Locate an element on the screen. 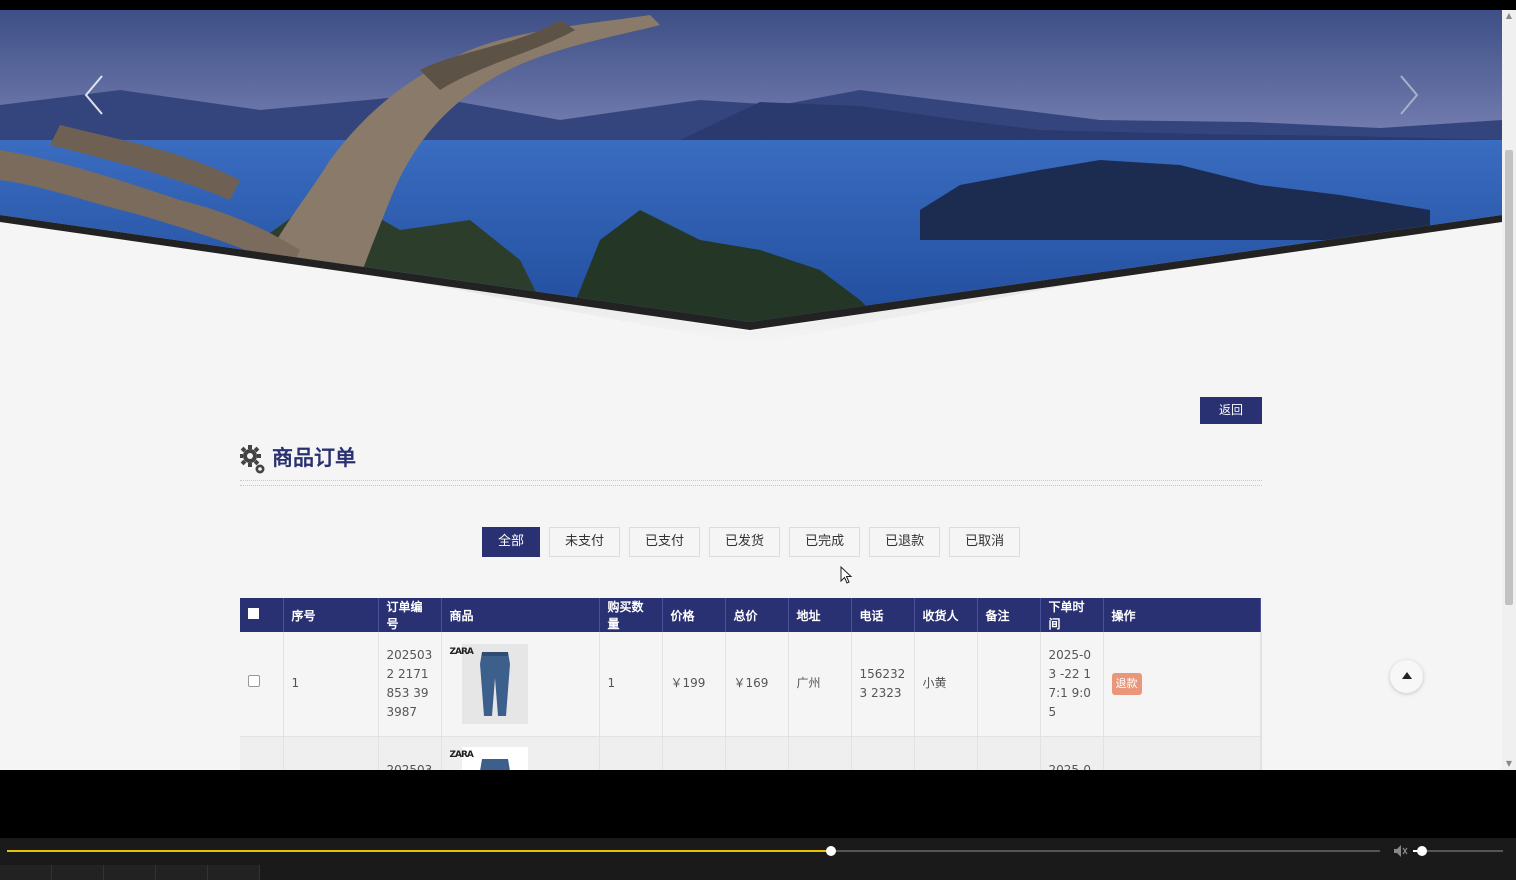  col-header-total: 总价 is located at coordinates (757, 615).